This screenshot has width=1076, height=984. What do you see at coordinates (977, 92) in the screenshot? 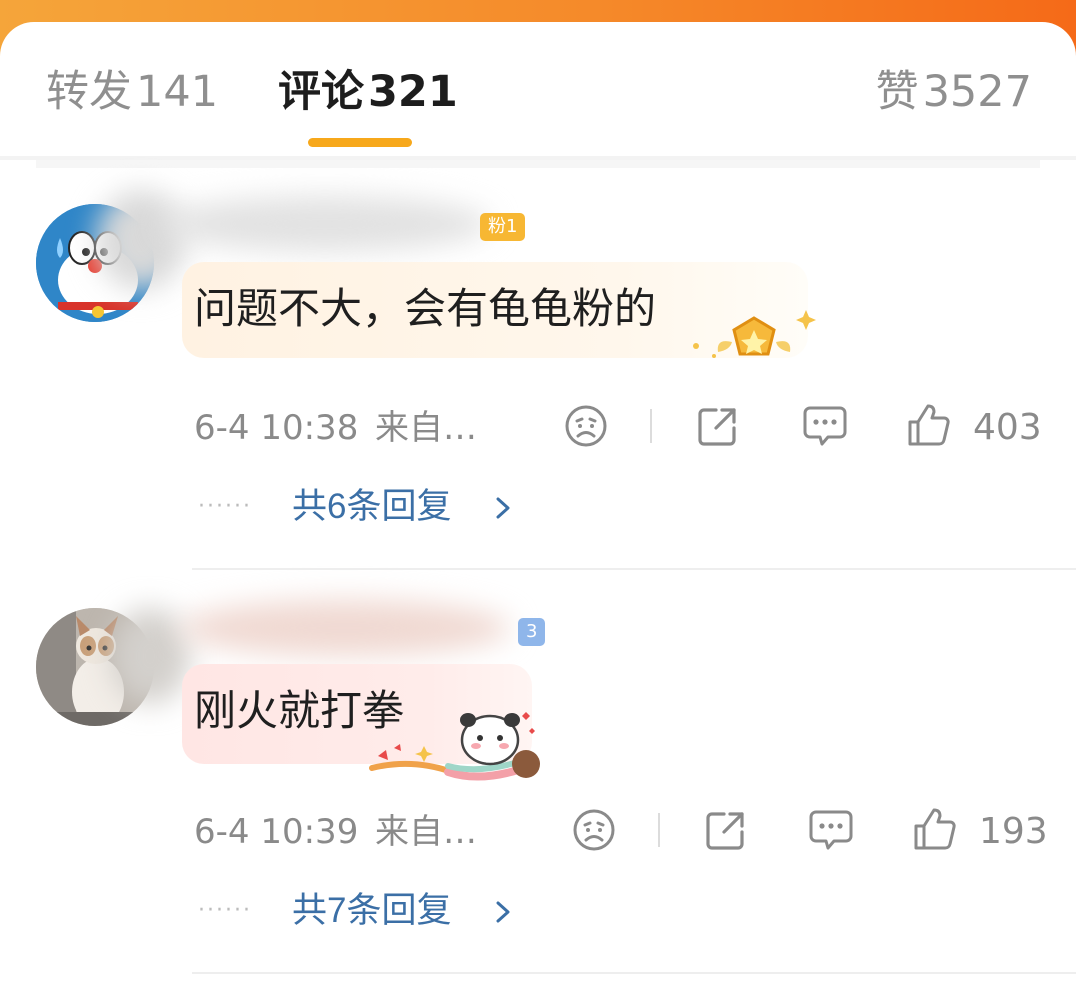
I see `tab-likes-count: 3527` at bounding box center [977, 92].